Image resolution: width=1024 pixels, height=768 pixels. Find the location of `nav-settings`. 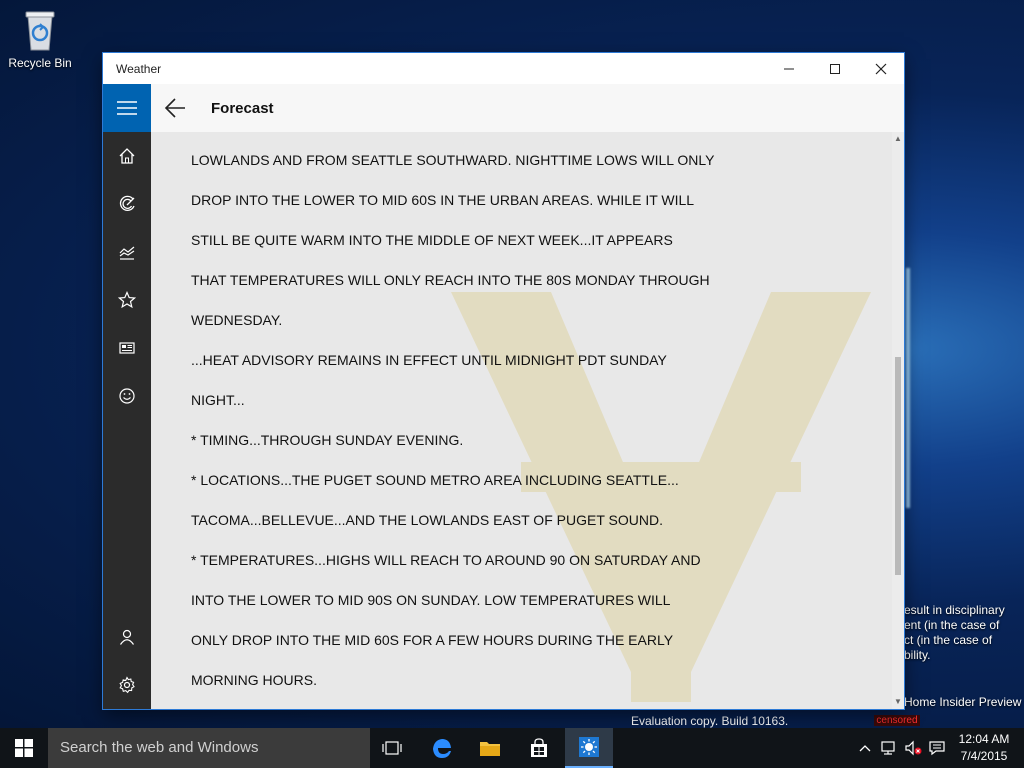

nav-settings is located at coordinates (127, 685).